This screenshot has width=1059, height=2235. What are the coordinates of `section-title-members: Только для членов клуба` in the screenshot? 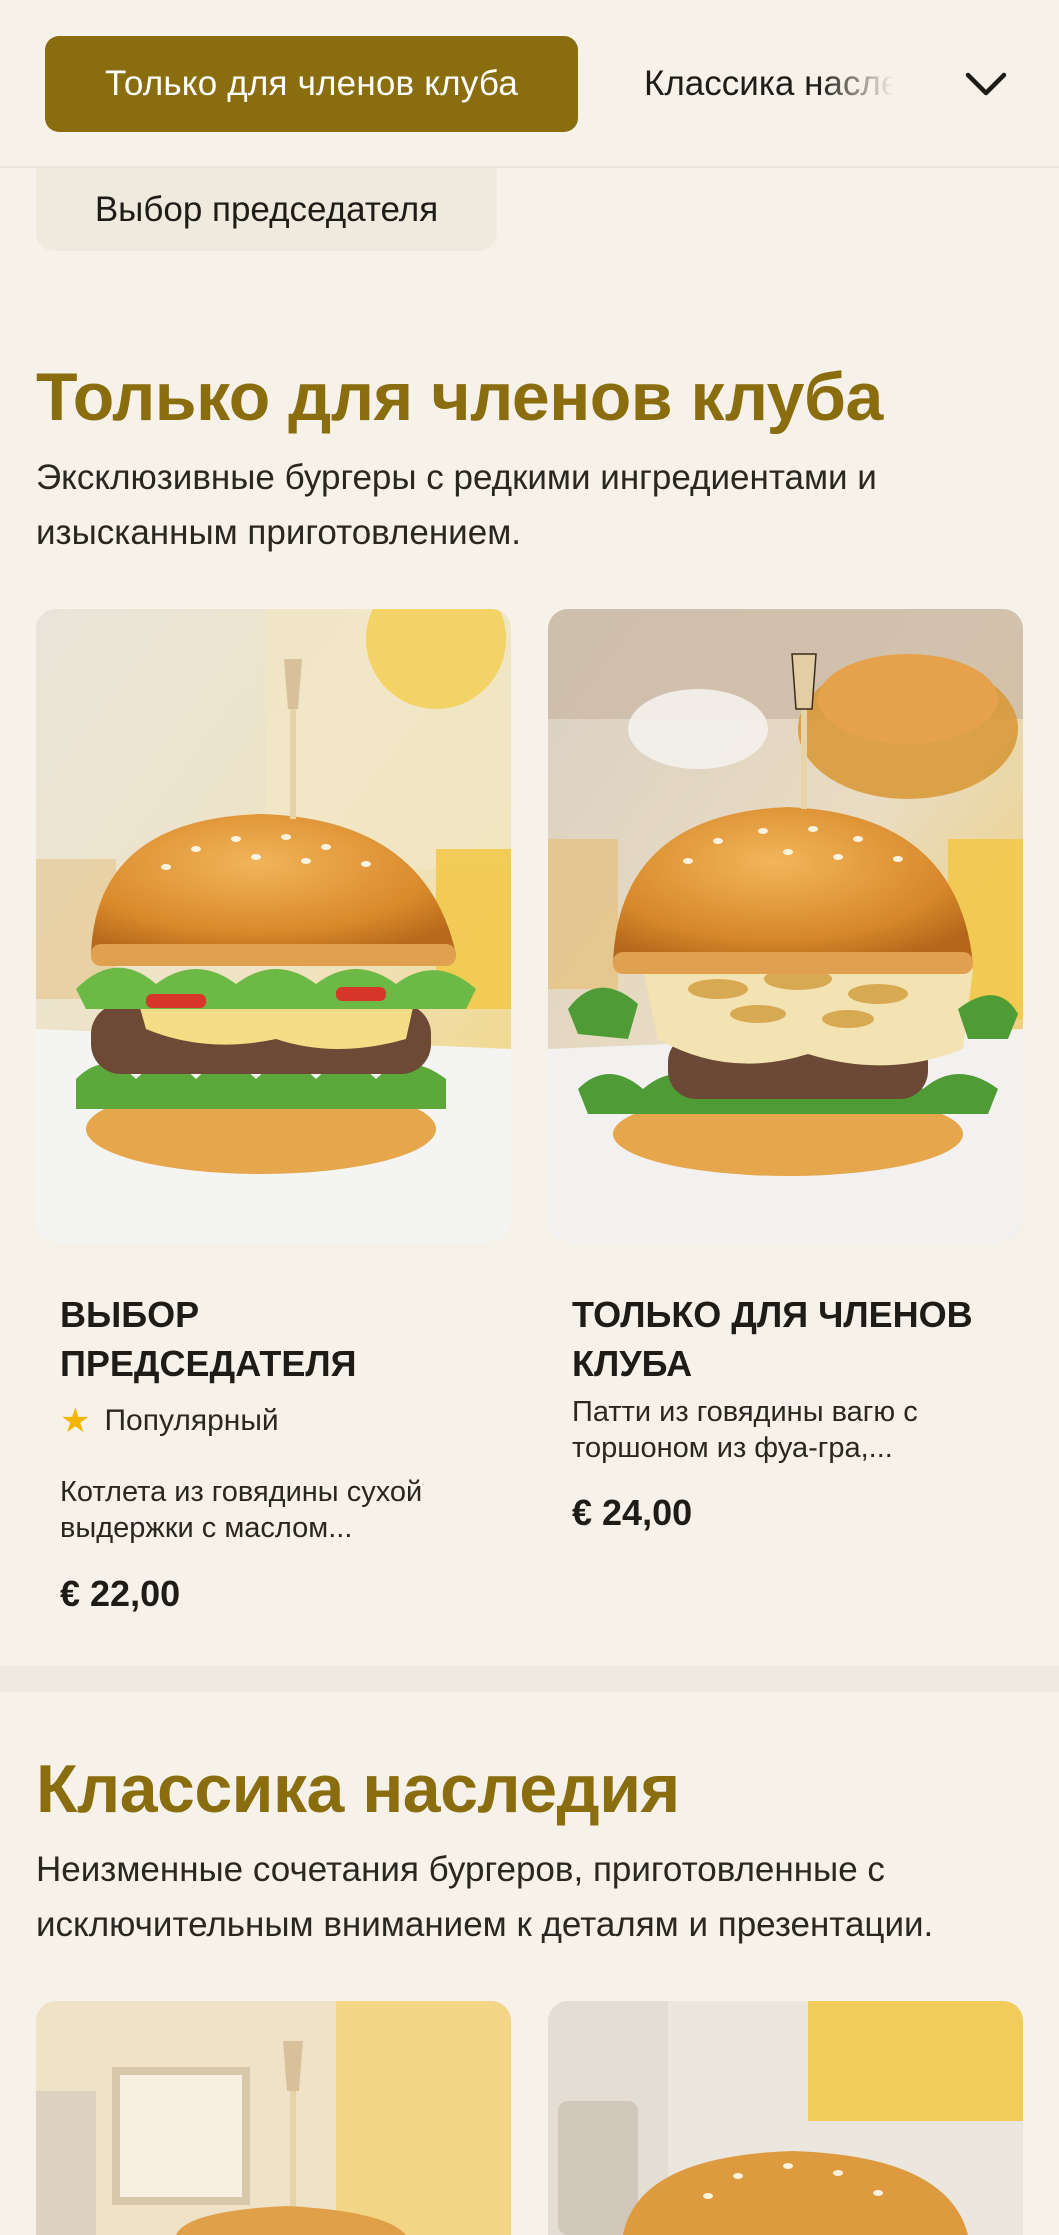 It's located at (459, 397).